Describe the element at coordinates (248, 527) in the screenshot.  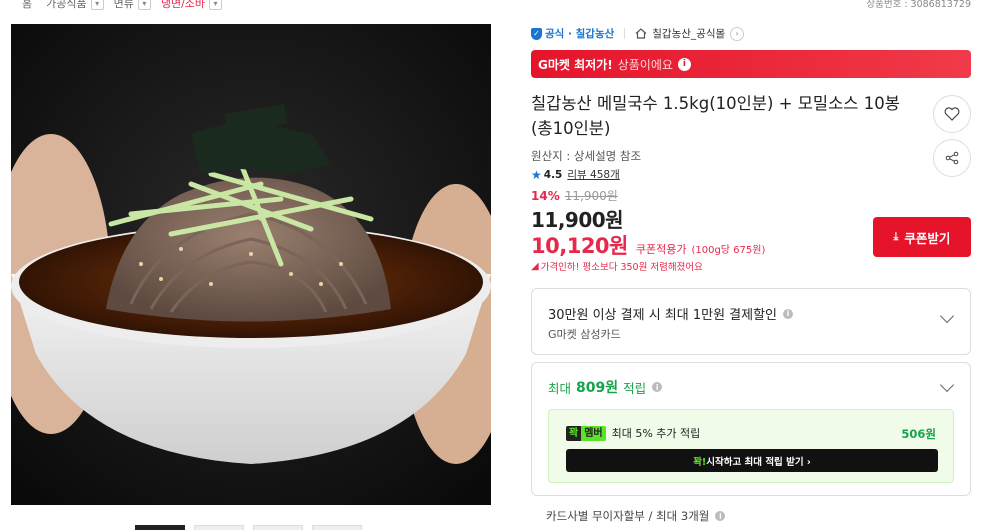
I see `thumbnail-strip` at that location.